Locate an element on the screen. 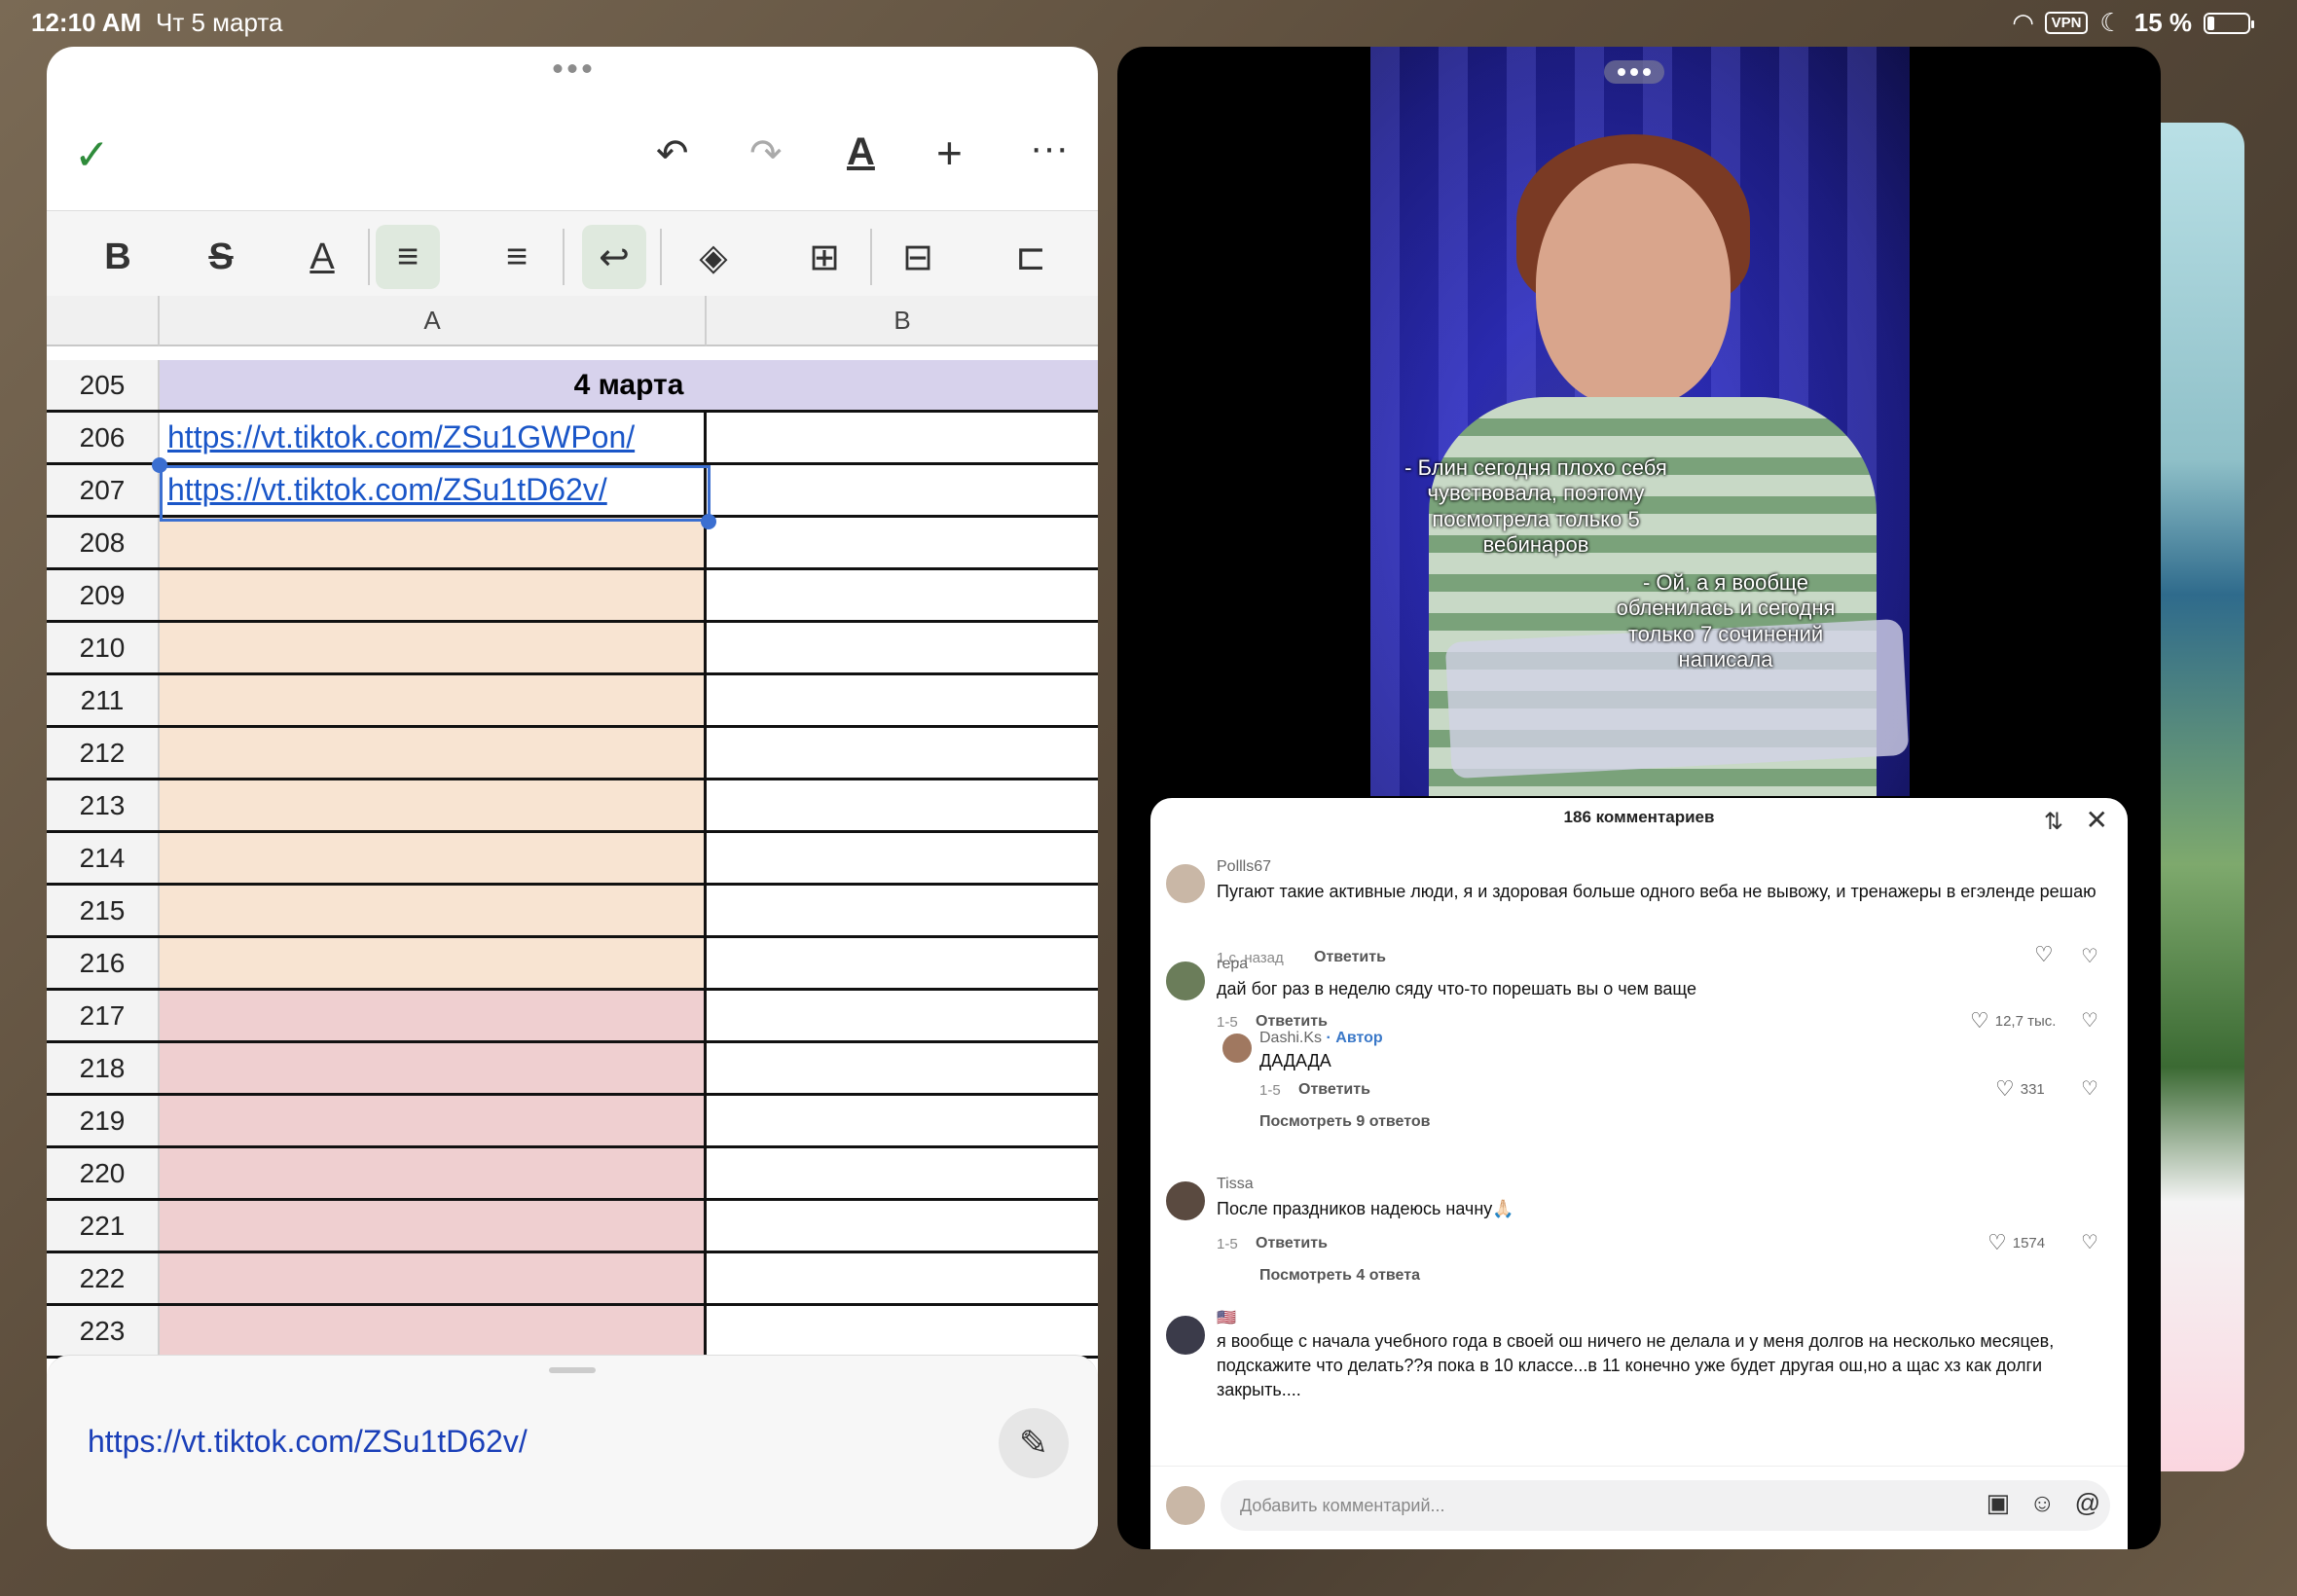  borders-button: ⊞ is located at coordinates (825, 257).